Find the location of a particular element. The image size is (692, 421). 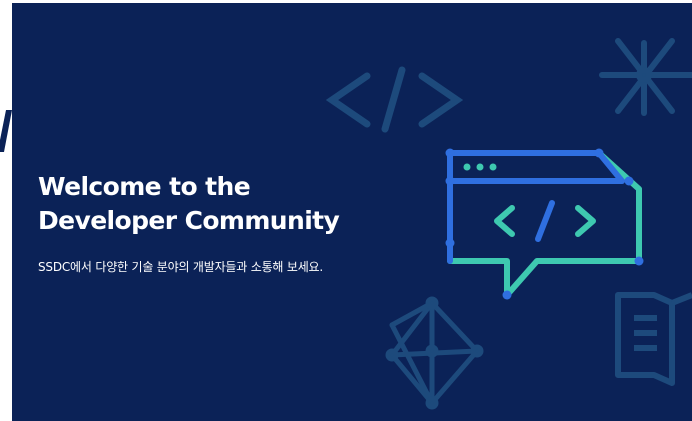

asterisk-network-icon is located at coordinates (645, 77).